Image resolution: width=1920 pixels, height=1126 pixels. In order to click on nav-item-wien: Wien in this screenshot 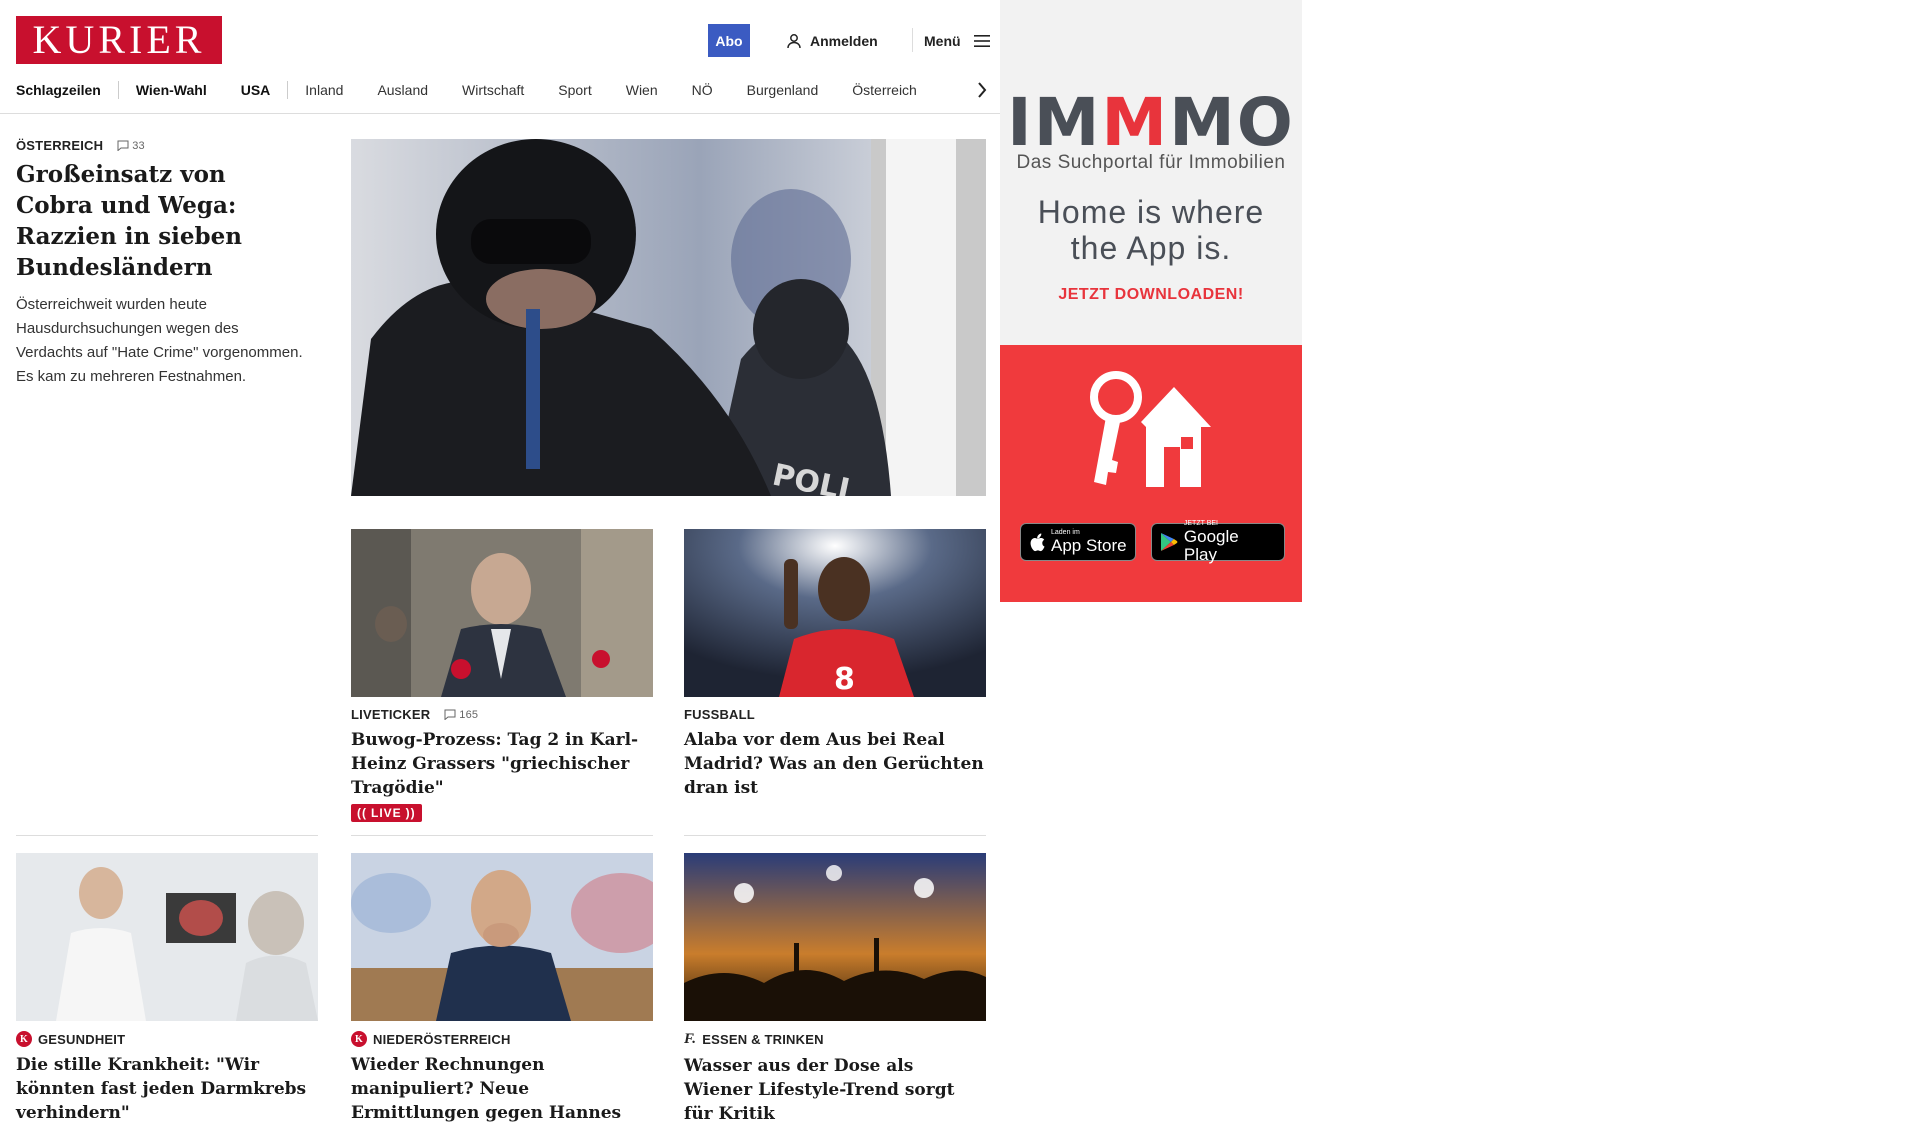, I will do `click(642, 90)`.